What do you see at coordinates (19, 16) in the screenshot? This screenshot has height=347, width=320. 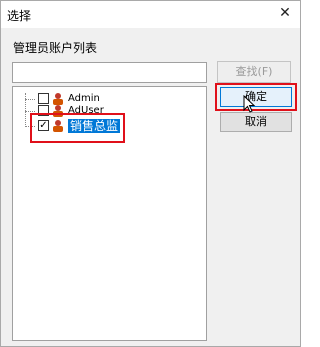 I see `window-title: 选择` at bounding box center [19, 16].